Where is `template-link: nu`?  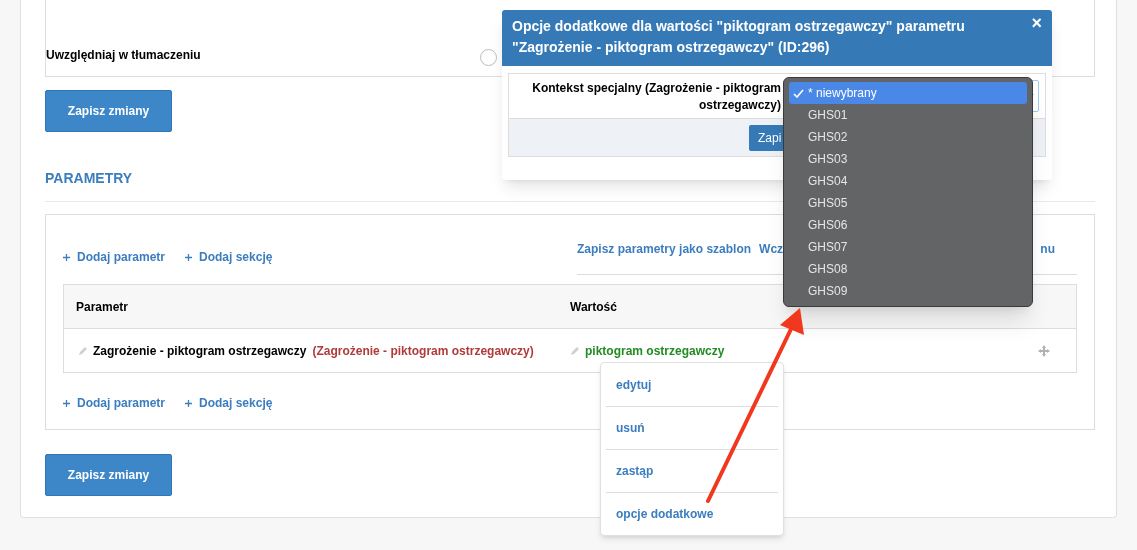
template-link: nu is located at coordinates (1047, 257).